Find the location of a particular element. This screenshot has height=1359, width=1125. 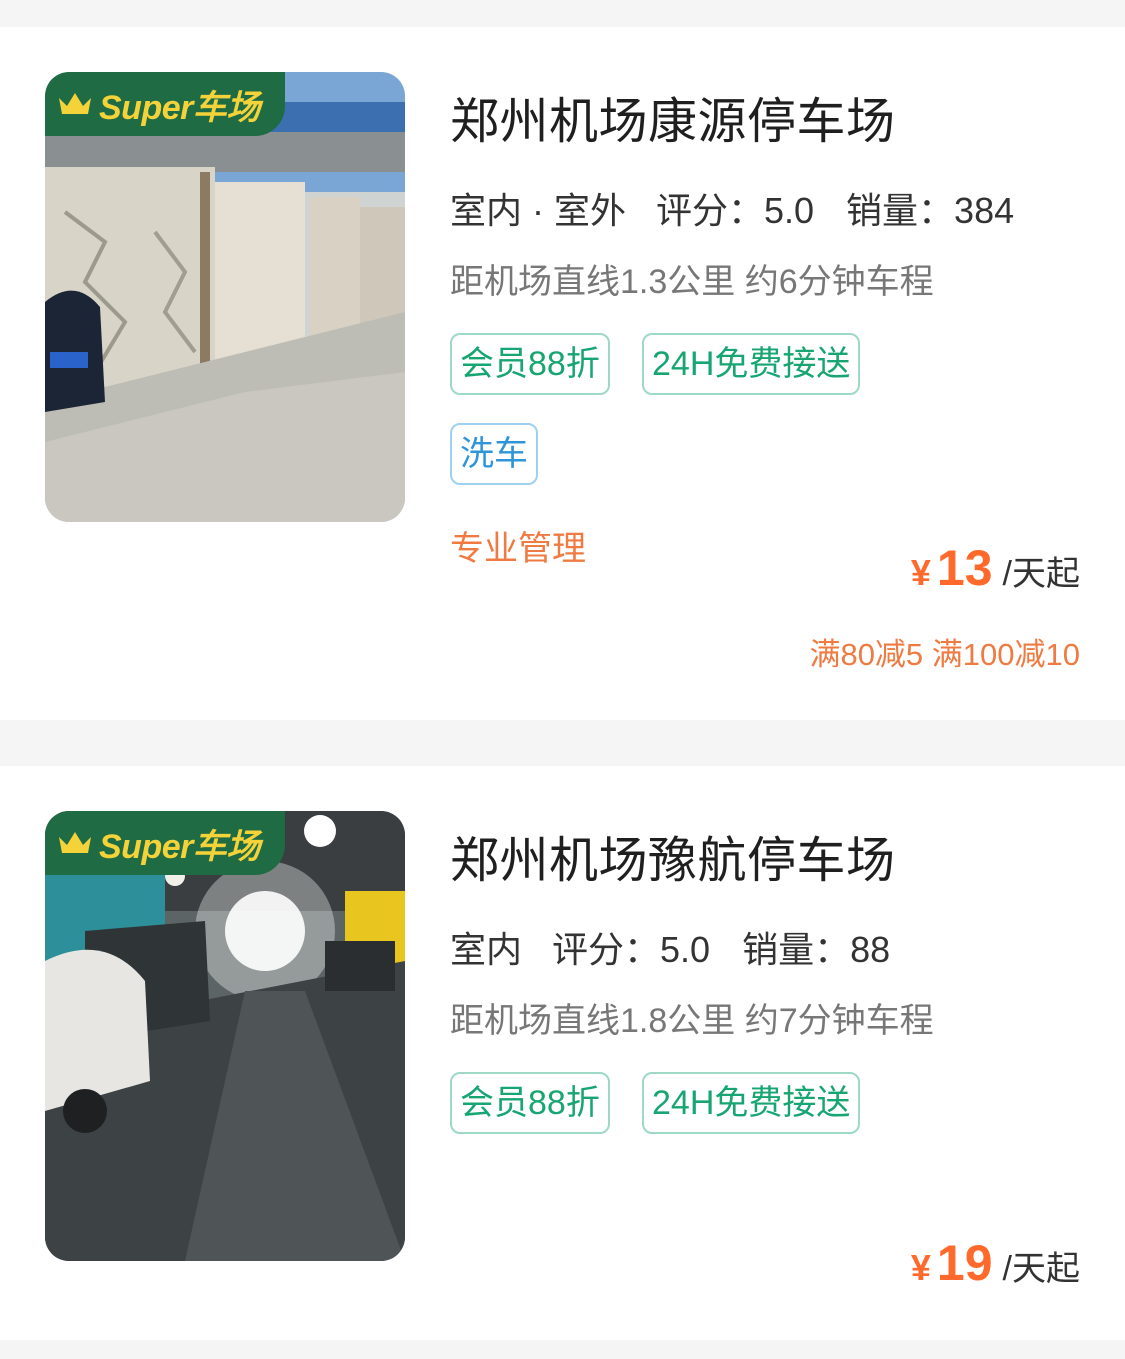

promo-text: 满80减5 满100减10 is located at coordinates (944, 654).